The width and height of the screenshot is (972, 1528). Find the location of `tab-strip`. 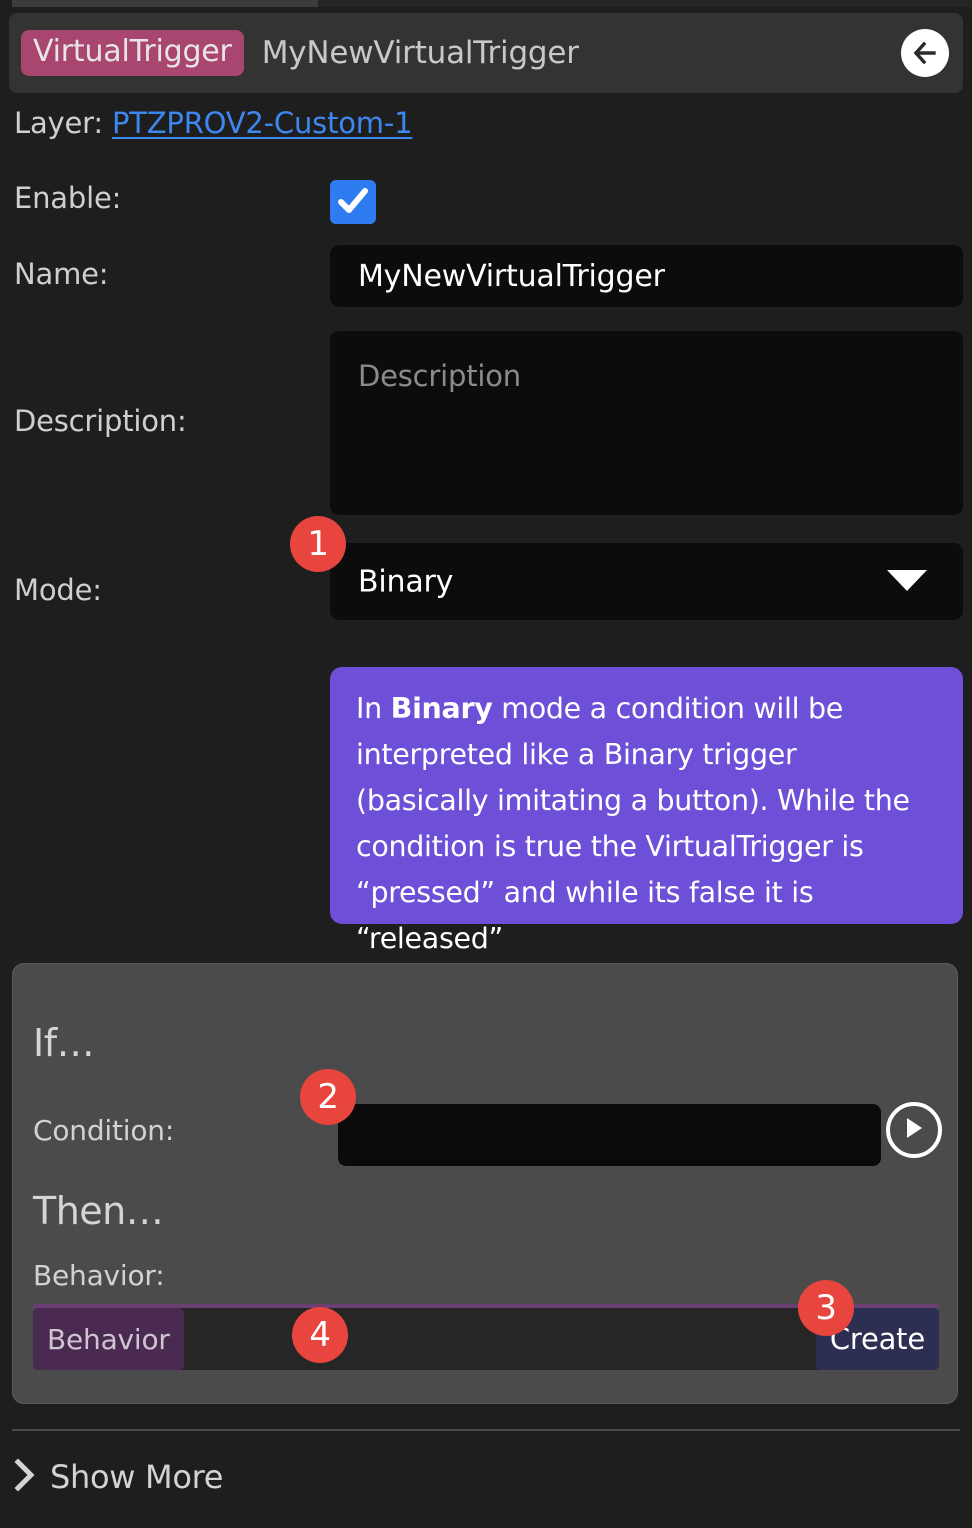

tab-strip is located at coordinates (486, 3).